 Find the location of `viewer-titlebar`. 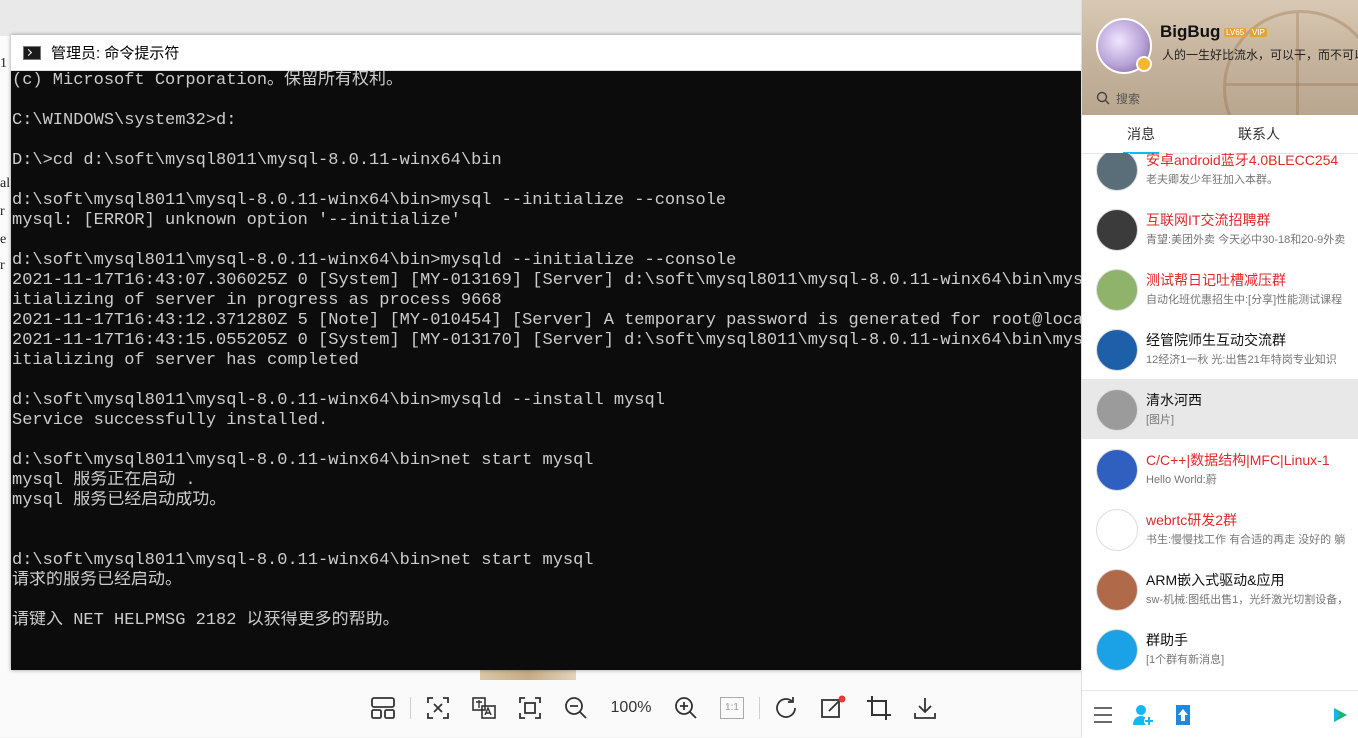

viewer-titlebar is located at coordinates (540, 18).